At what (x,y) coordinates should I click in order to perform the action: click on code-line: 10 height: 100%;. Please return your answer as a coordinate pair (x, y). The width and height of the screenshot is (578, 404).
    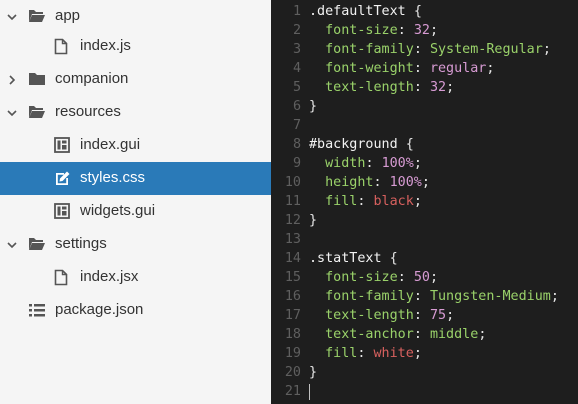
    Looking at the image, I should click on (424, 182).